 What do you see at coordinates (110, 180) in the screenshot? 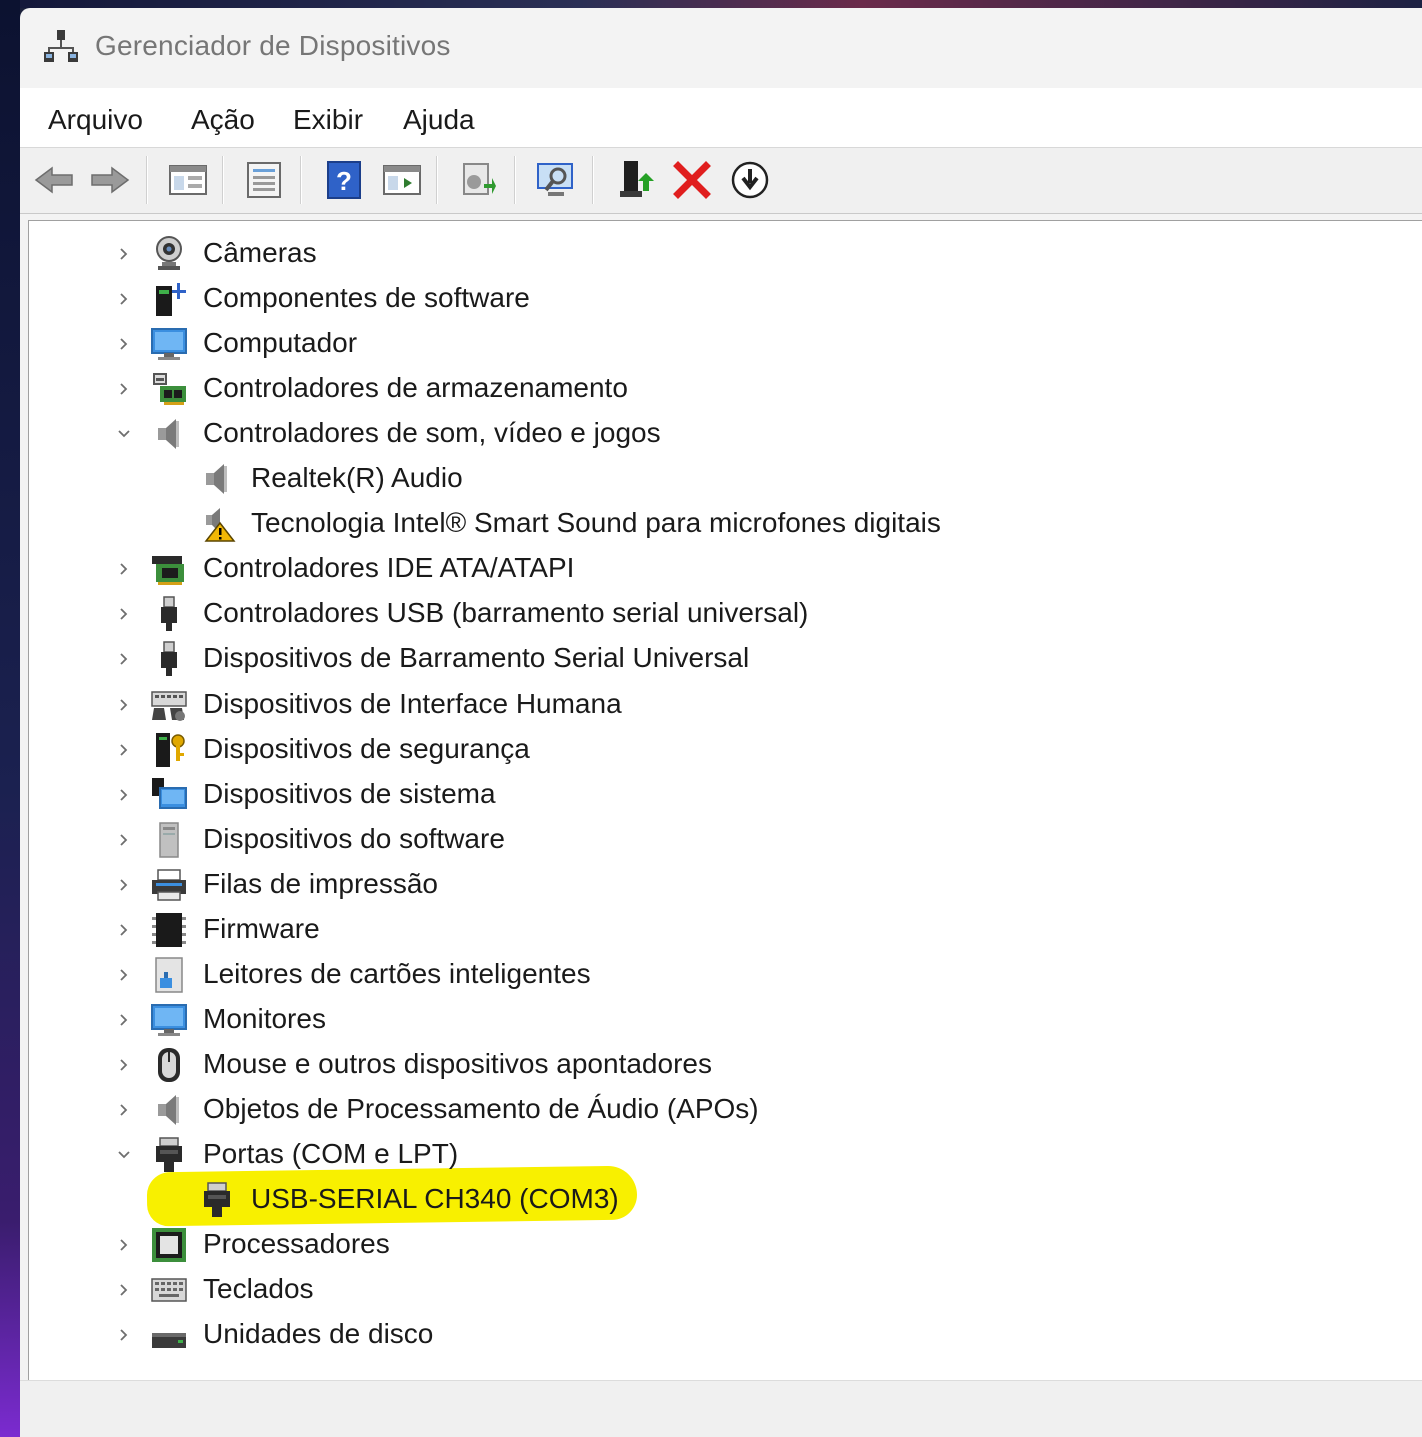
I see `forward-arrow-icon` at bounding box center [110, 180].